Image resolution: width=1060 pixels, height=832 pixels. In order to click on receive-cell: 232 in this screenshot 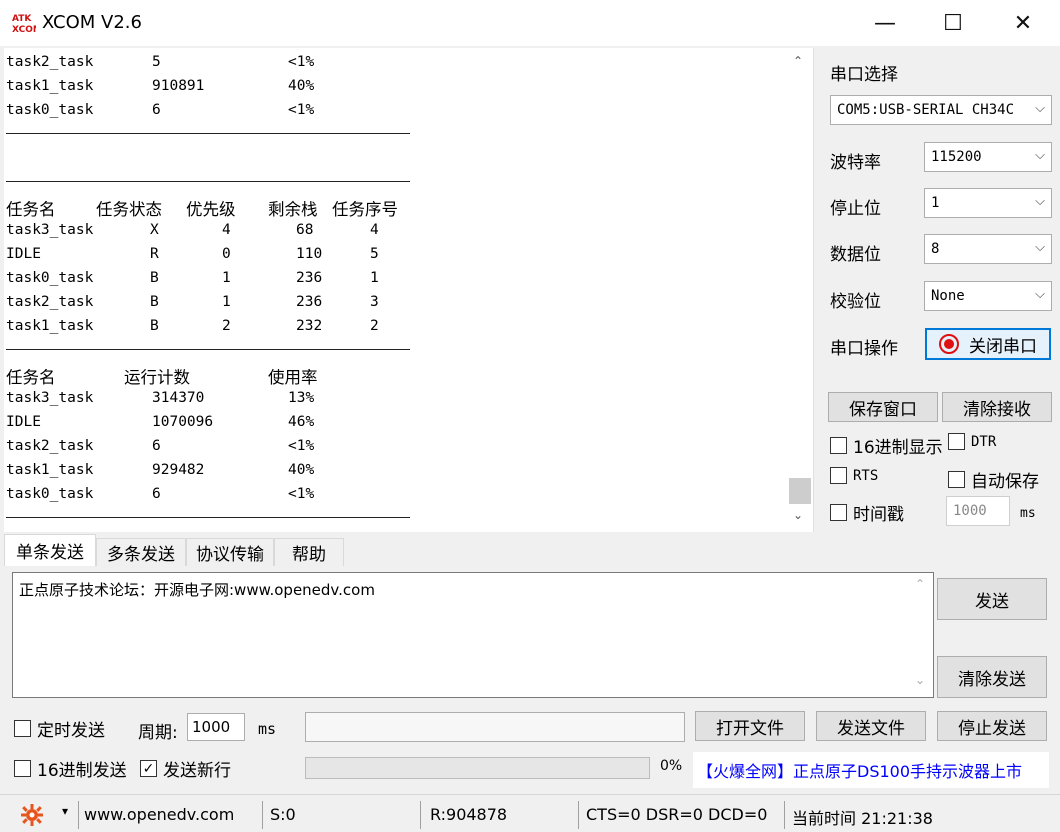, I will do `click(309, 326)`.